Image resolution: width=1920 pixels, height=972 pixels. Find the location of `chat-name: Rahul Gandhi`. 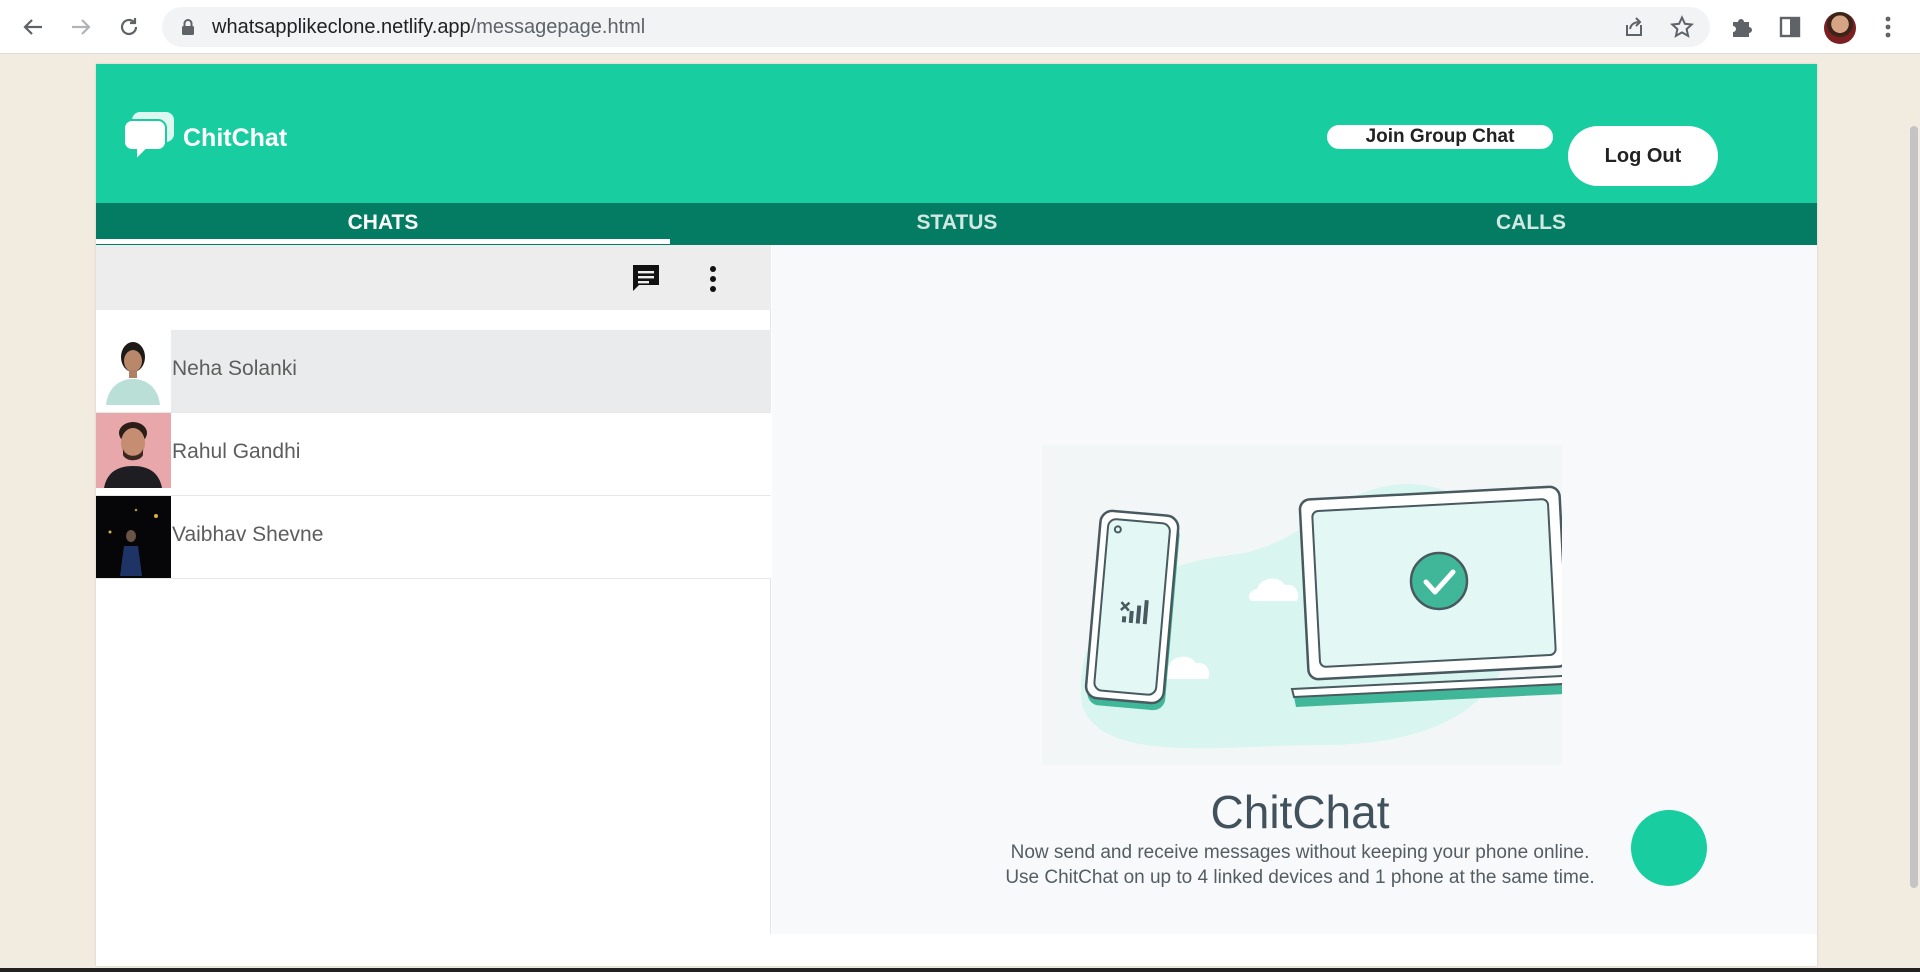

chat-name: Rahul Gandhi is located at coordinates (236, 451).